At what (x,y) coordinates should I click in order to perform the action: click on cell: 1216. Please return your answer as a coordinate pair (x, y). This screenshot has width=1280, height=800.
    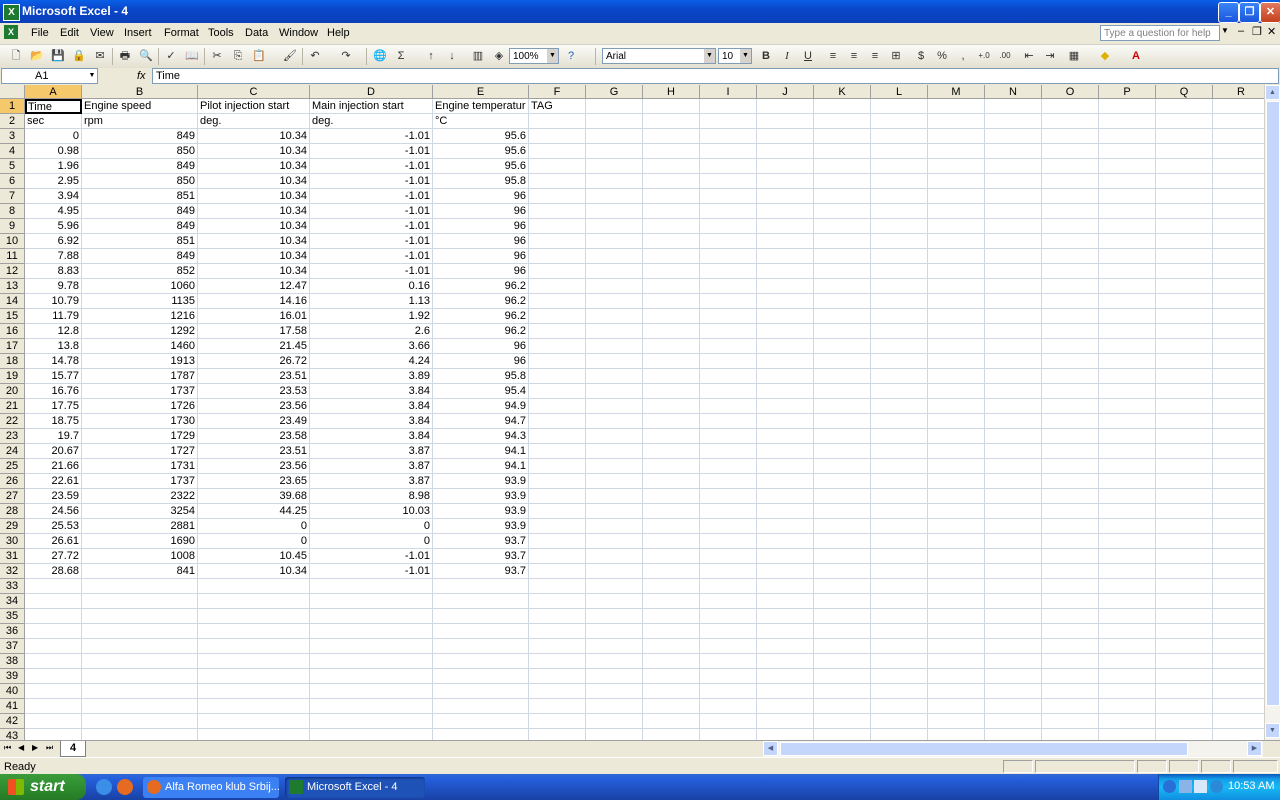
    Looking at the image, I should click on (140, 316).